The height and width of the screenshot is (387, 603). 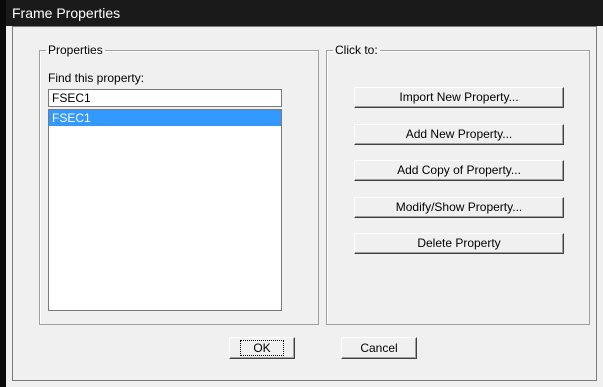 I want to click on ok-button: OK, so click(x=262, y=348).